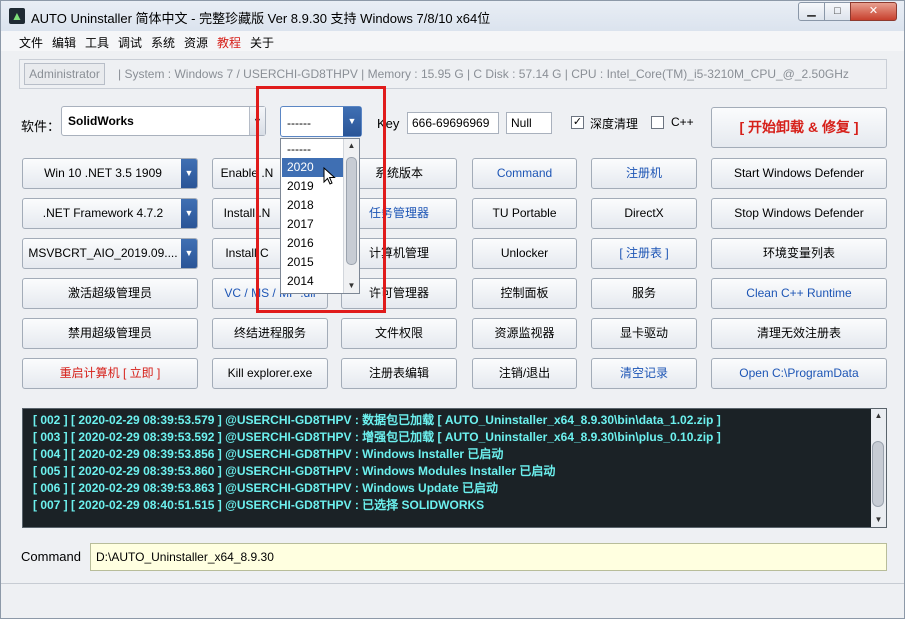 The image size is (905, 619). What do you see at coordinates (644, 333) in the screenshot?
I see `gpu-driver-button: 显卡驱动` at bounding box center [644, 333].